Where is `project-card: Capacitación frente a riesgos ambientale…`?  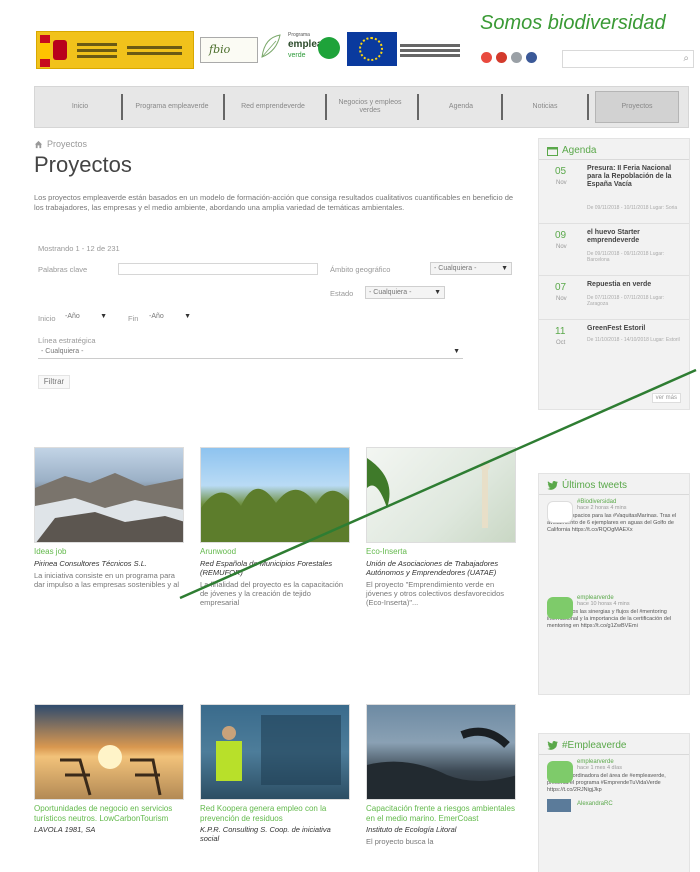
project-card: Capacitación frente a riesgos ambientale… is located at coordinates (441, 775).